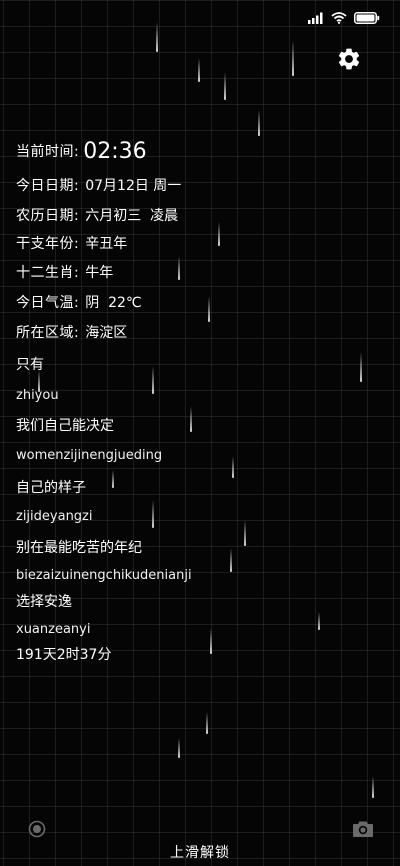 The height and width of the screenshot is (866, 400). Describe the element at coordinates (349, 59) in the screenshot. I see `settings-button` at that location.